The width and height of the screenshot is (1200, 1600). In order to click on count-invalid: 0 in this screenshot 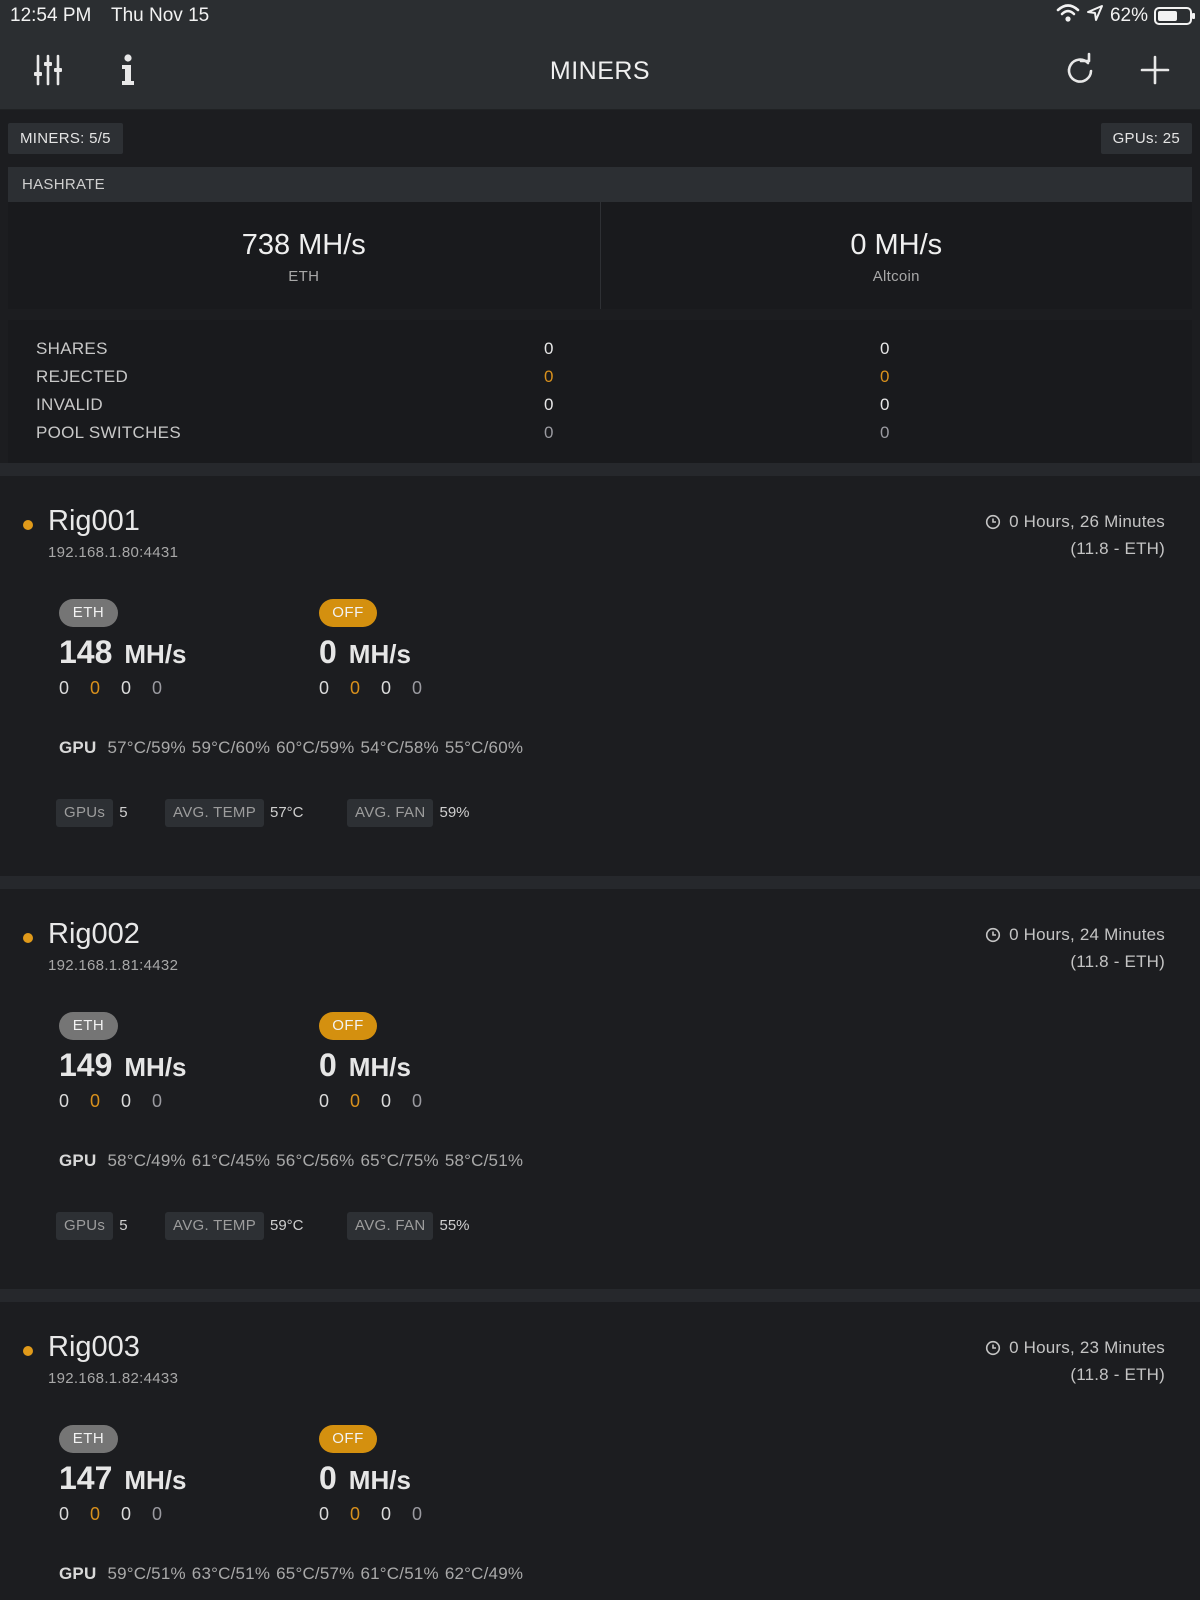, I will do `click(126, 1101)`.